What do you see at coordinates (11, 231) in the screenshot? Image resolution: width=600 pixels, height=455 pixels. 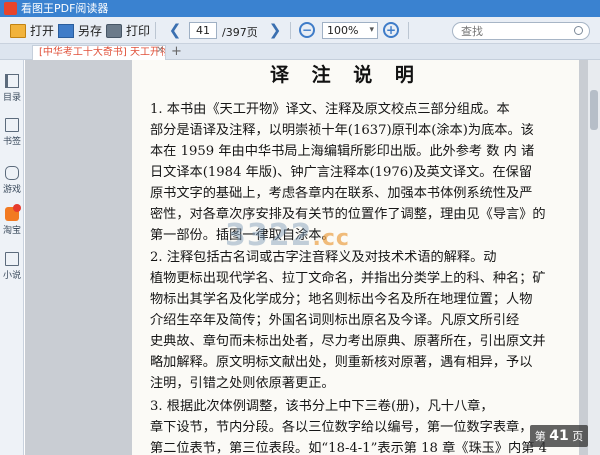 I see `sidebar-item-label: 淘宝` at bounding box center [11, 231].